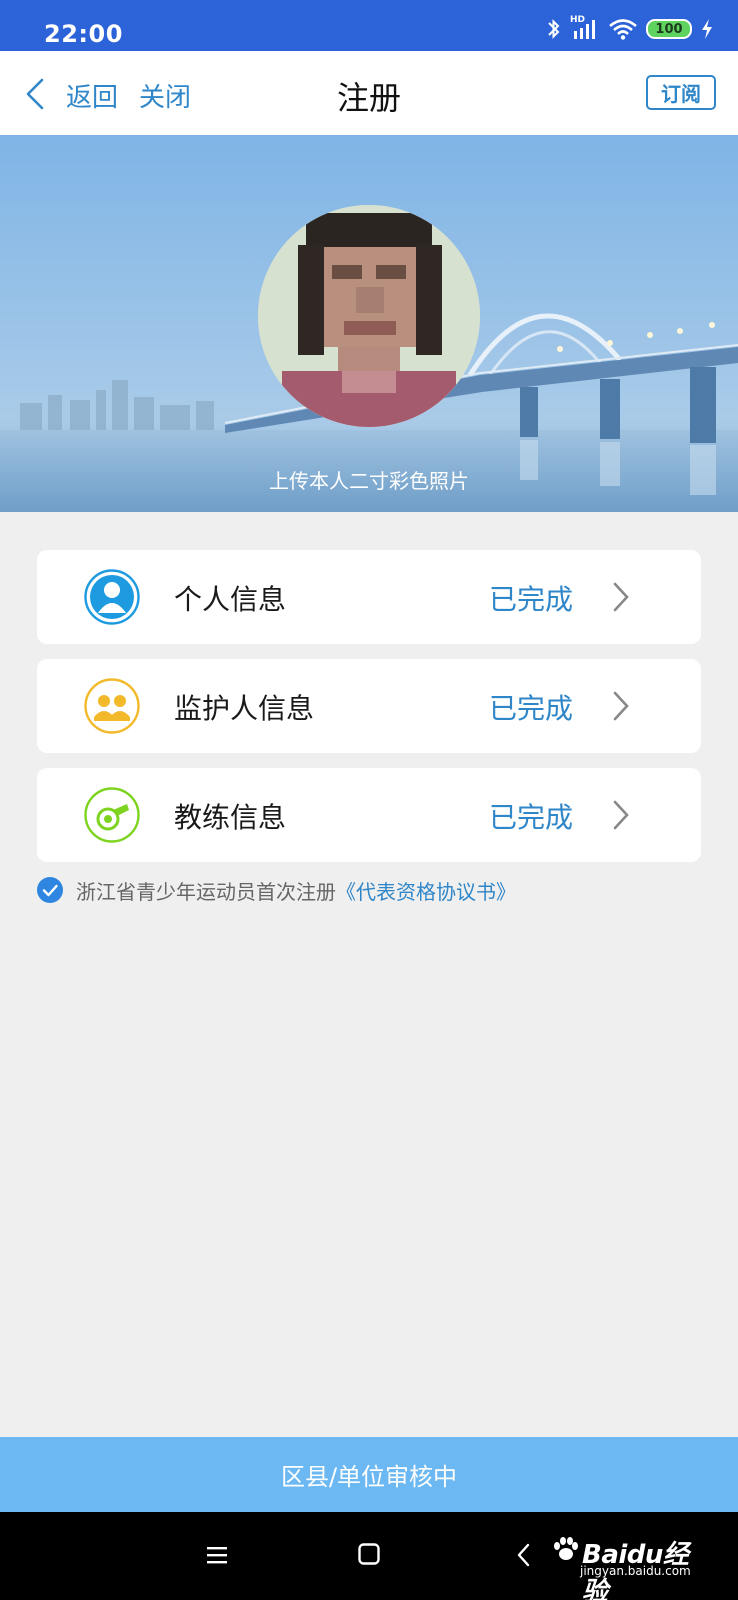 The image size is (738, 1600). What do you see at coordinates (230, 599) in the screenshot?
I see `card-label: 个人信息` at bounding box center [230, 599].